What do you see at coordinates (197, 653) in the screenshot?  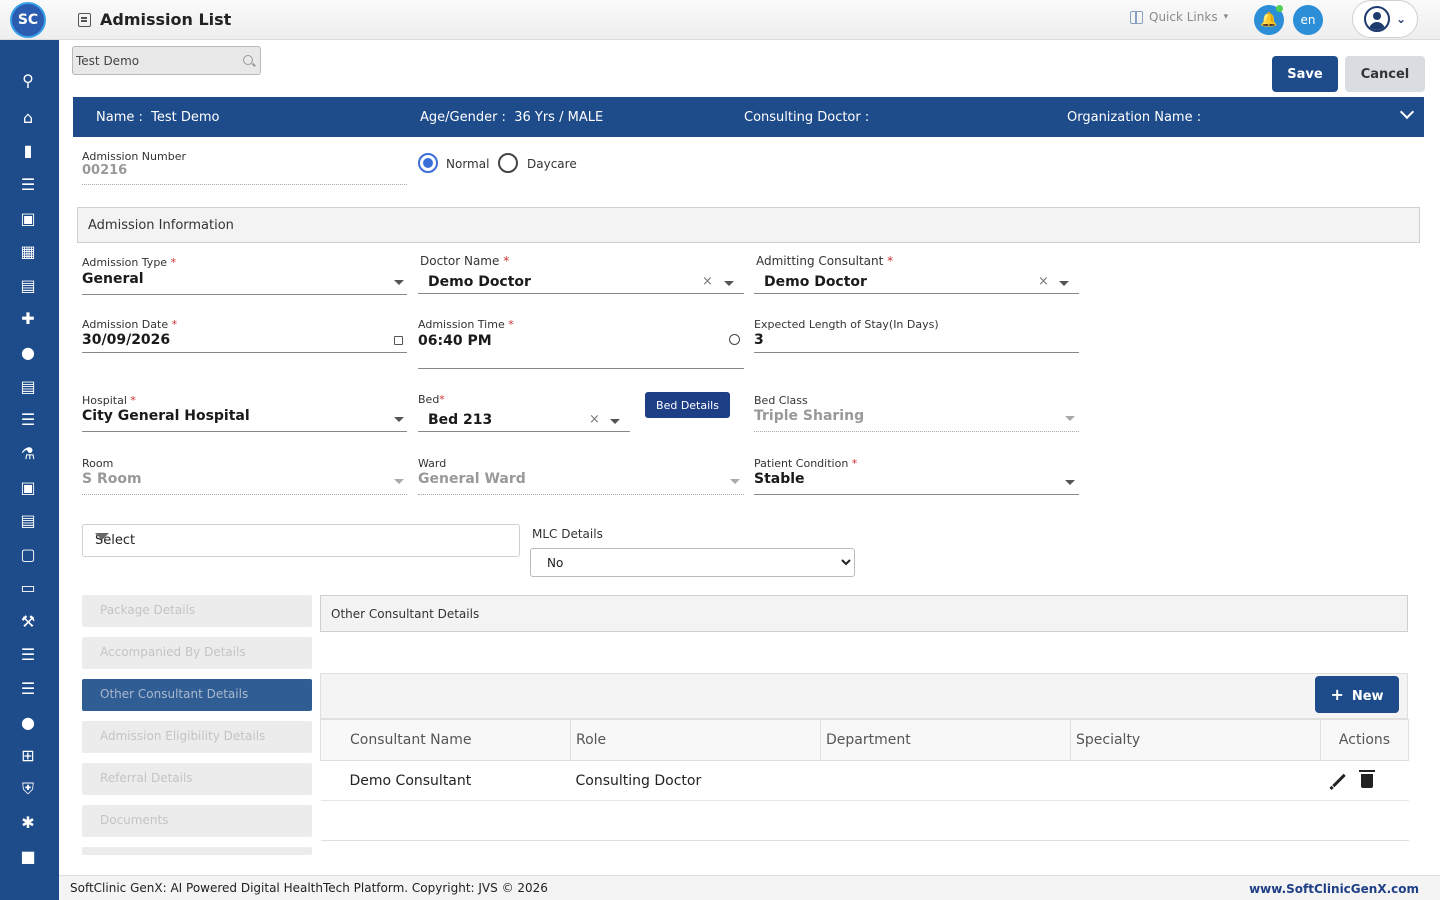 I see `tab-accompanied-by-details: Accompanied By Details` at bounding box center [197, 653].